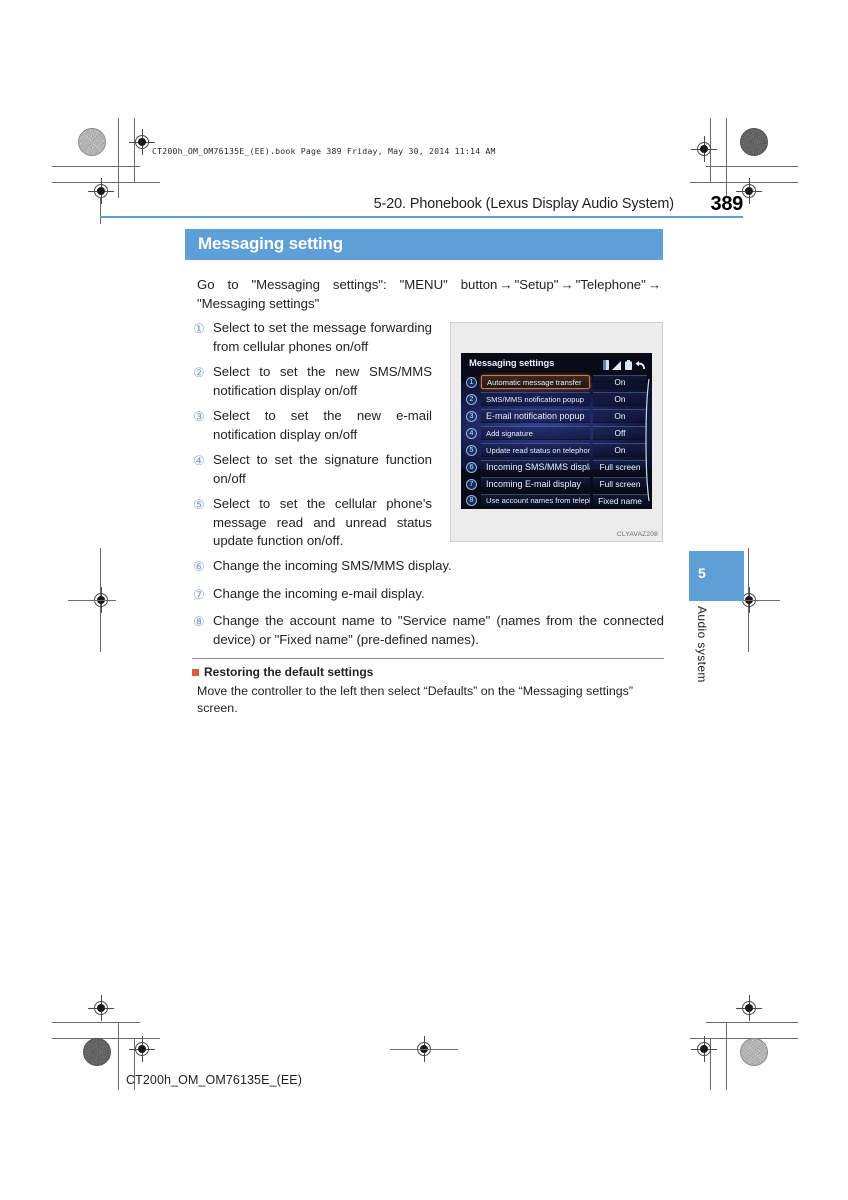  I want to click on registration-mark-bottom-left, so click(142, 1049).